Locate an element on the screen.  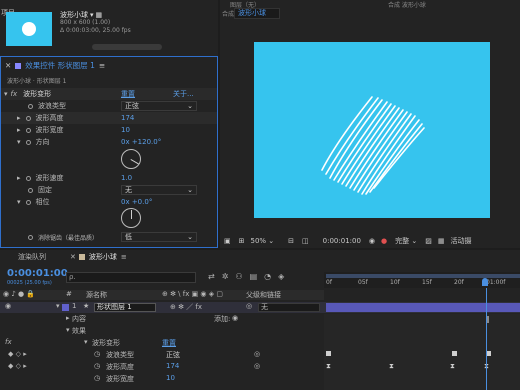
snapshot-icon: ◫ is located at coordinates (305, 241).